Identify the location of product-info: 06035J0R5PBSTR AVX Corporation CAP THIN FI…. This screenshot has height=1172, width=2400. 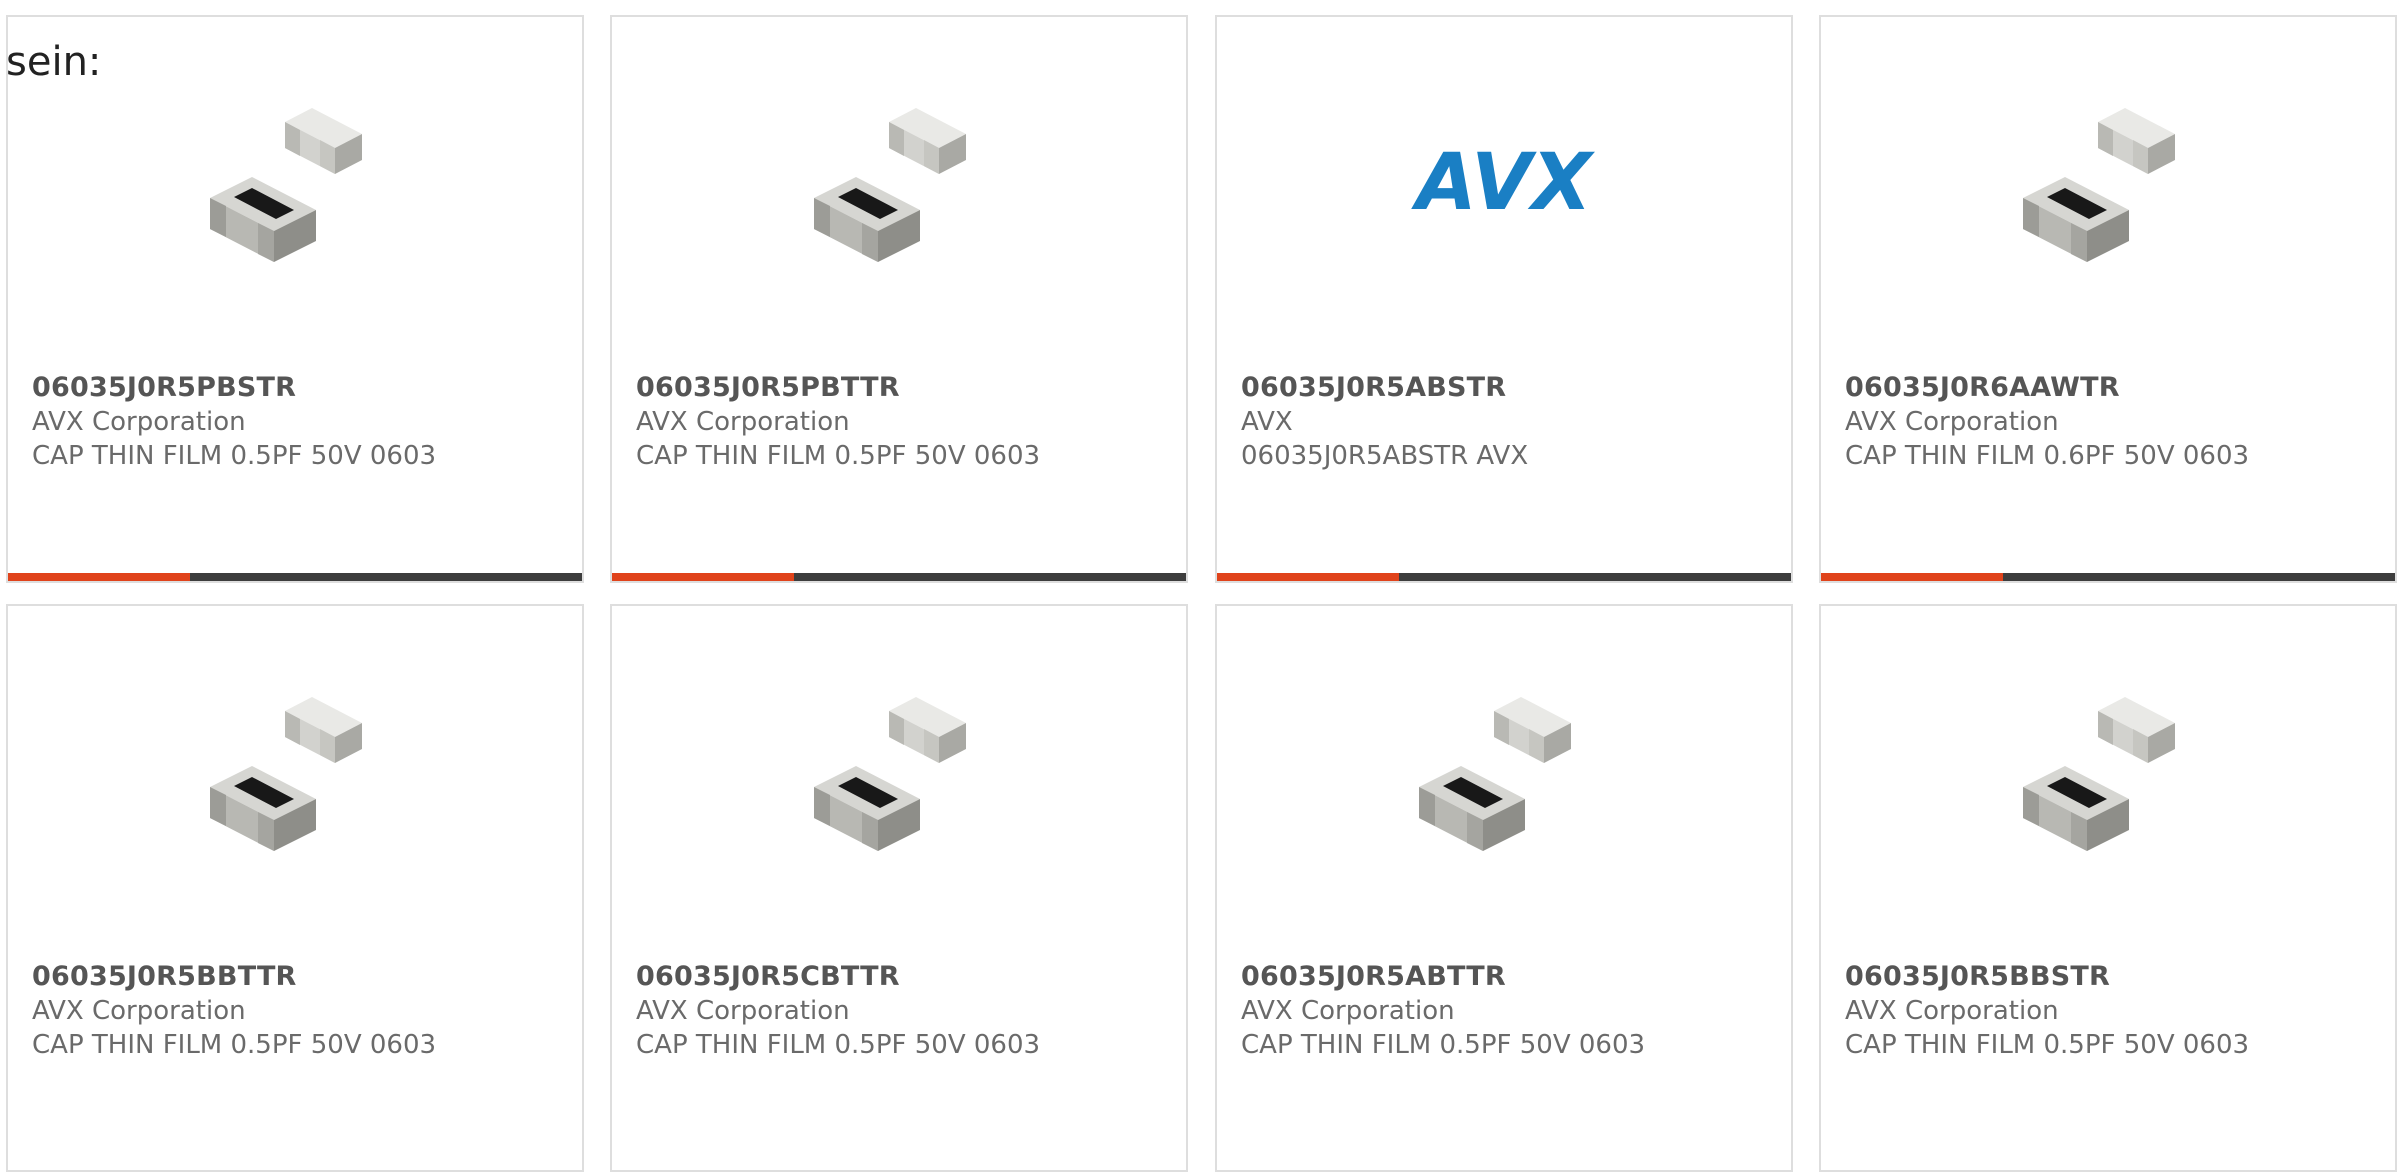
(302, 422).